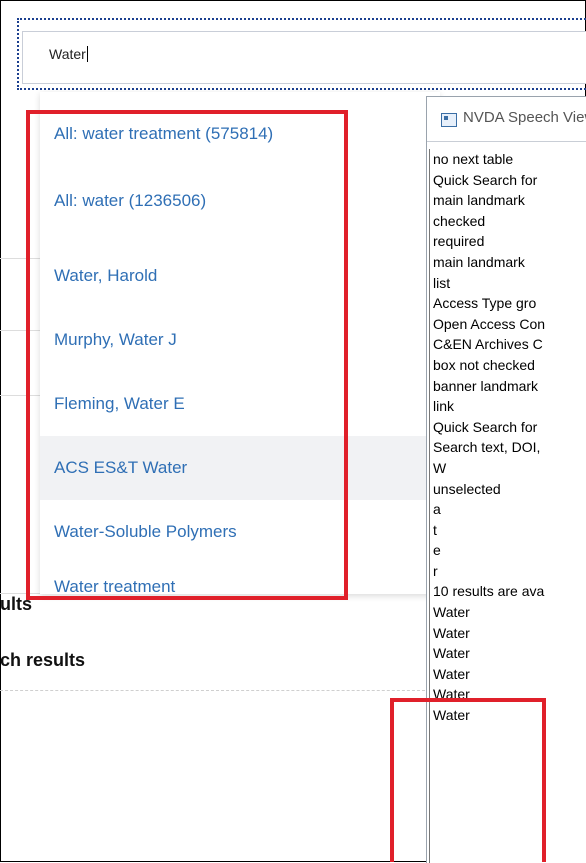  What do you see at coordinates (489, 591) in the screenshot?
I see `speech-log-line: 10 results are ava` at bounding box center [489, 591].